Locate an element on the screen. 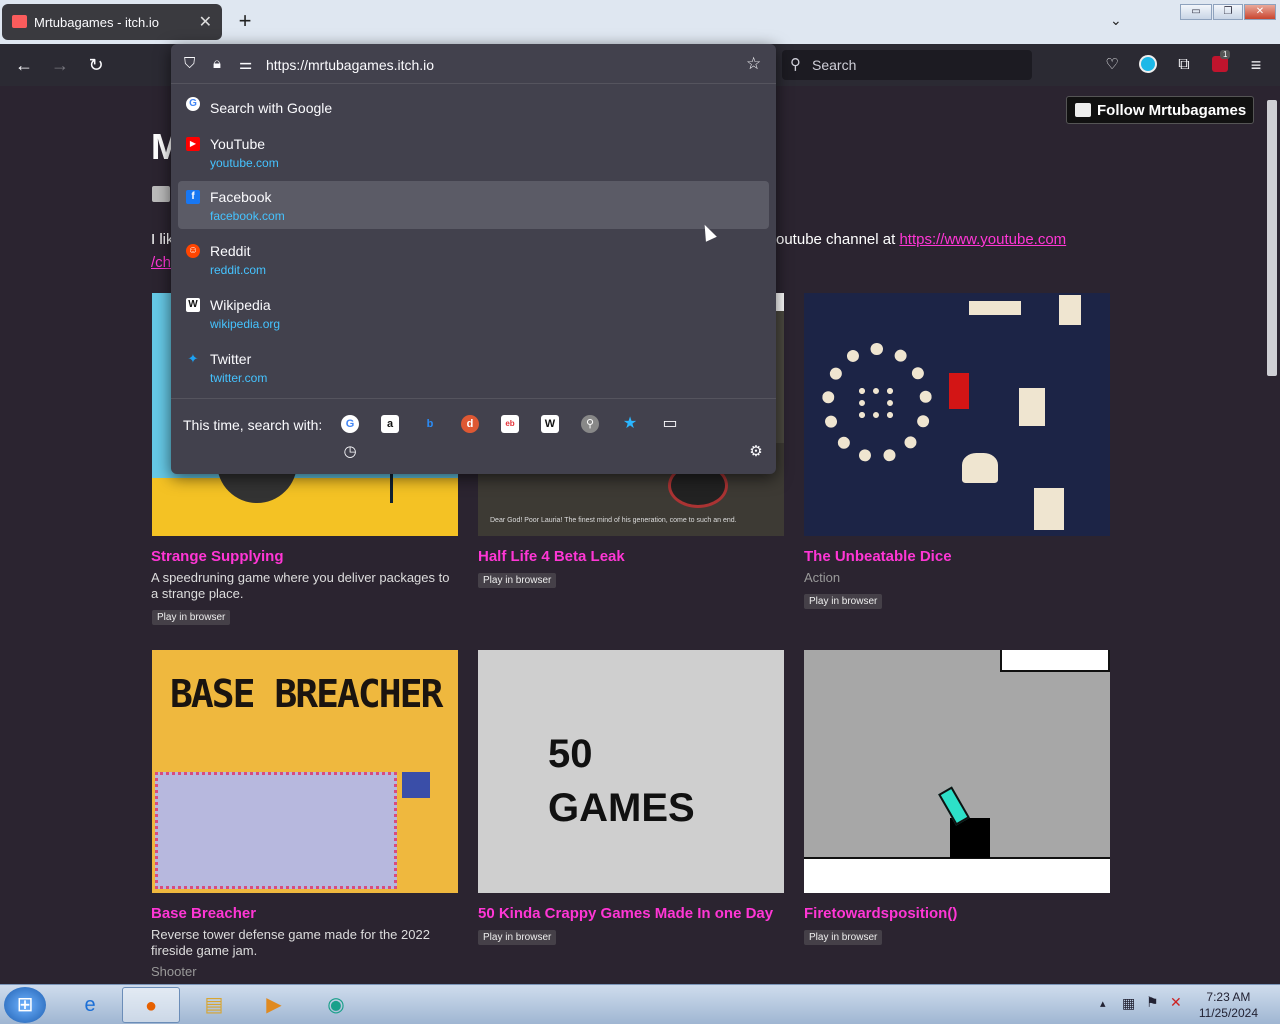 Image resolution: width=1280 pixels, height=1024 pixels. suggestion-twitter: ✦ Twitter twitter.com is located at coordinates (473, 367).